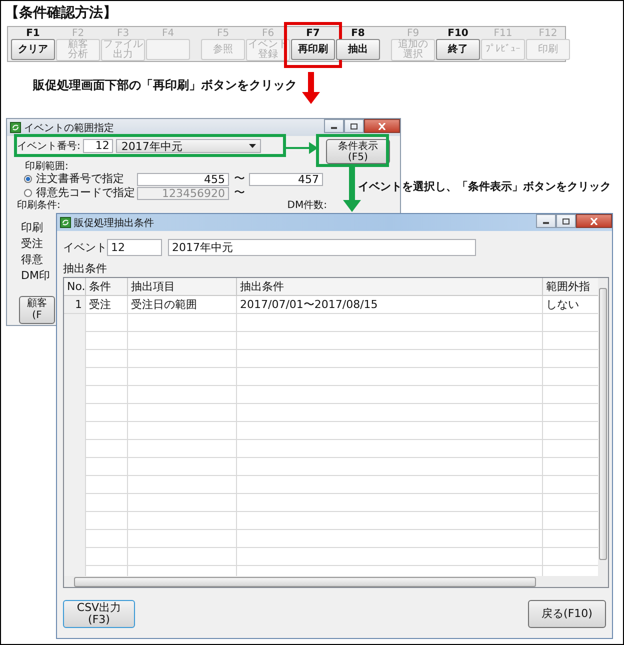 This screenshot has width=624, height=645. What do you see at coordinates (307, 205) in the screenshot?
I see `dm-count-label: DM件数:` at bounding box center [307, 205].